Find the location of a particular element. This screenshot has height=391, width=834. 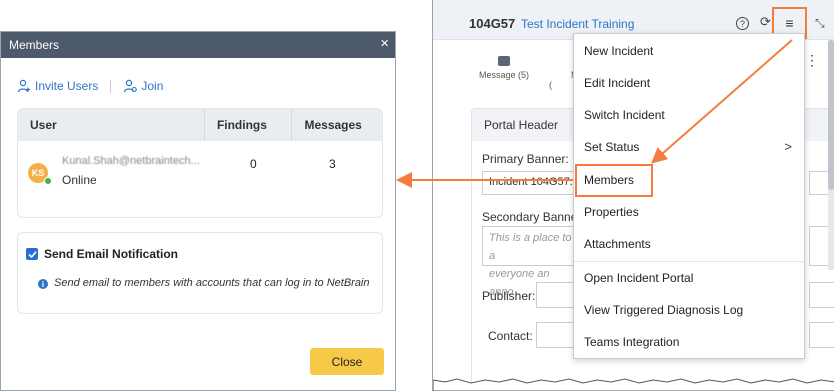

contact-label: Contact: is located at coordinates (510, 336).